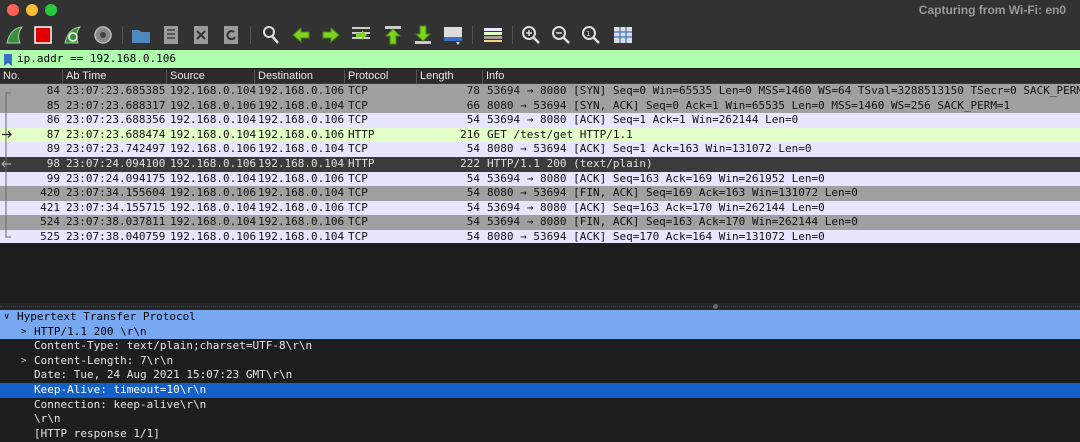 The width and height of the screenshot is (1080, 442). I want to click on column-header-time: Ab Time, so click(84, 77).